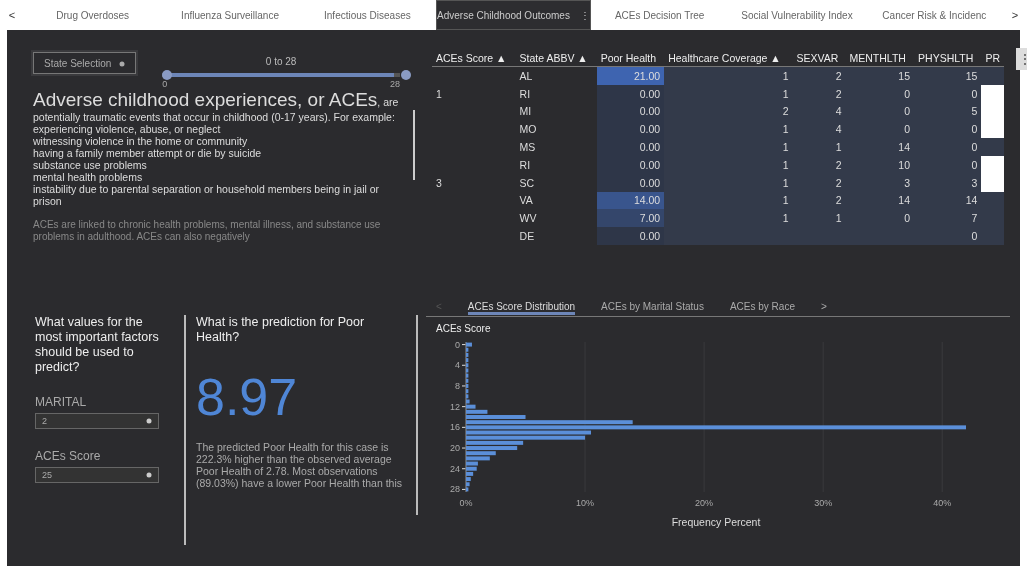 This screenshot has height=579, width=1027. What do you see at coordinates (527, 182) in the screenshot?
I see `table-cell: SC` at bounding box center [527, 182].